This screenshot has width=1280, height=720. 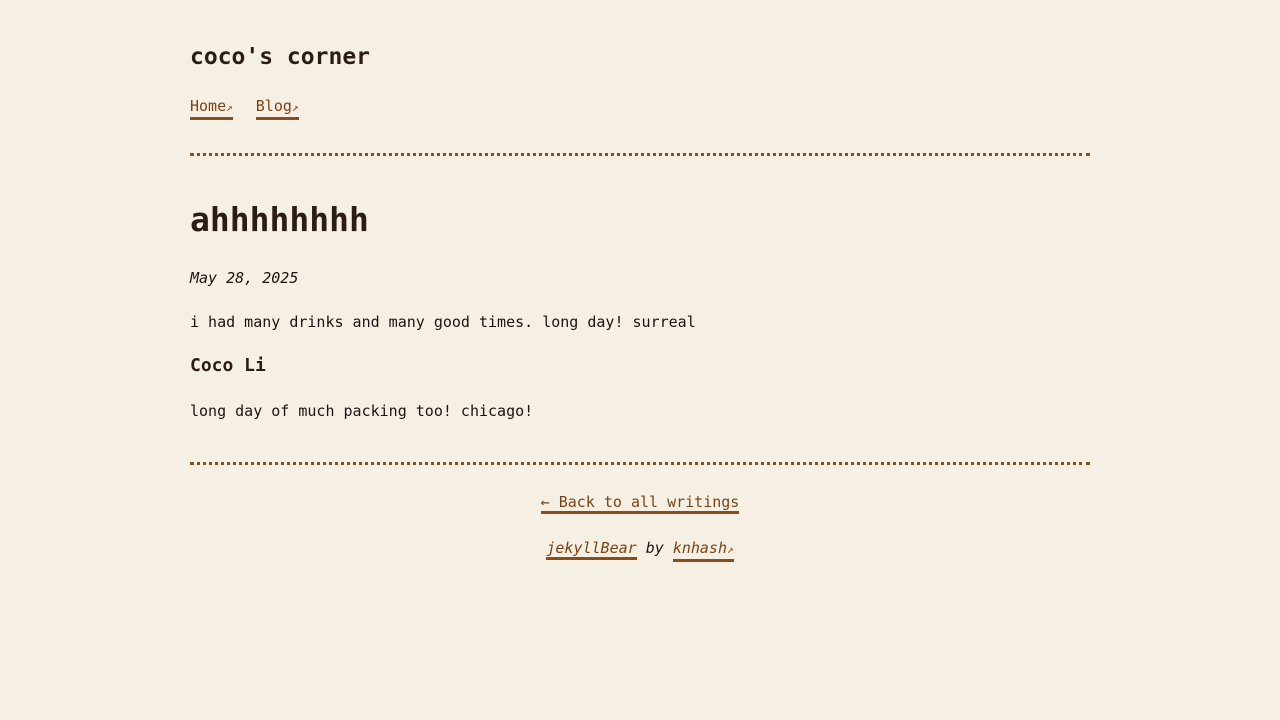 I want to click on footer-divider, so click(x=640, y=463).